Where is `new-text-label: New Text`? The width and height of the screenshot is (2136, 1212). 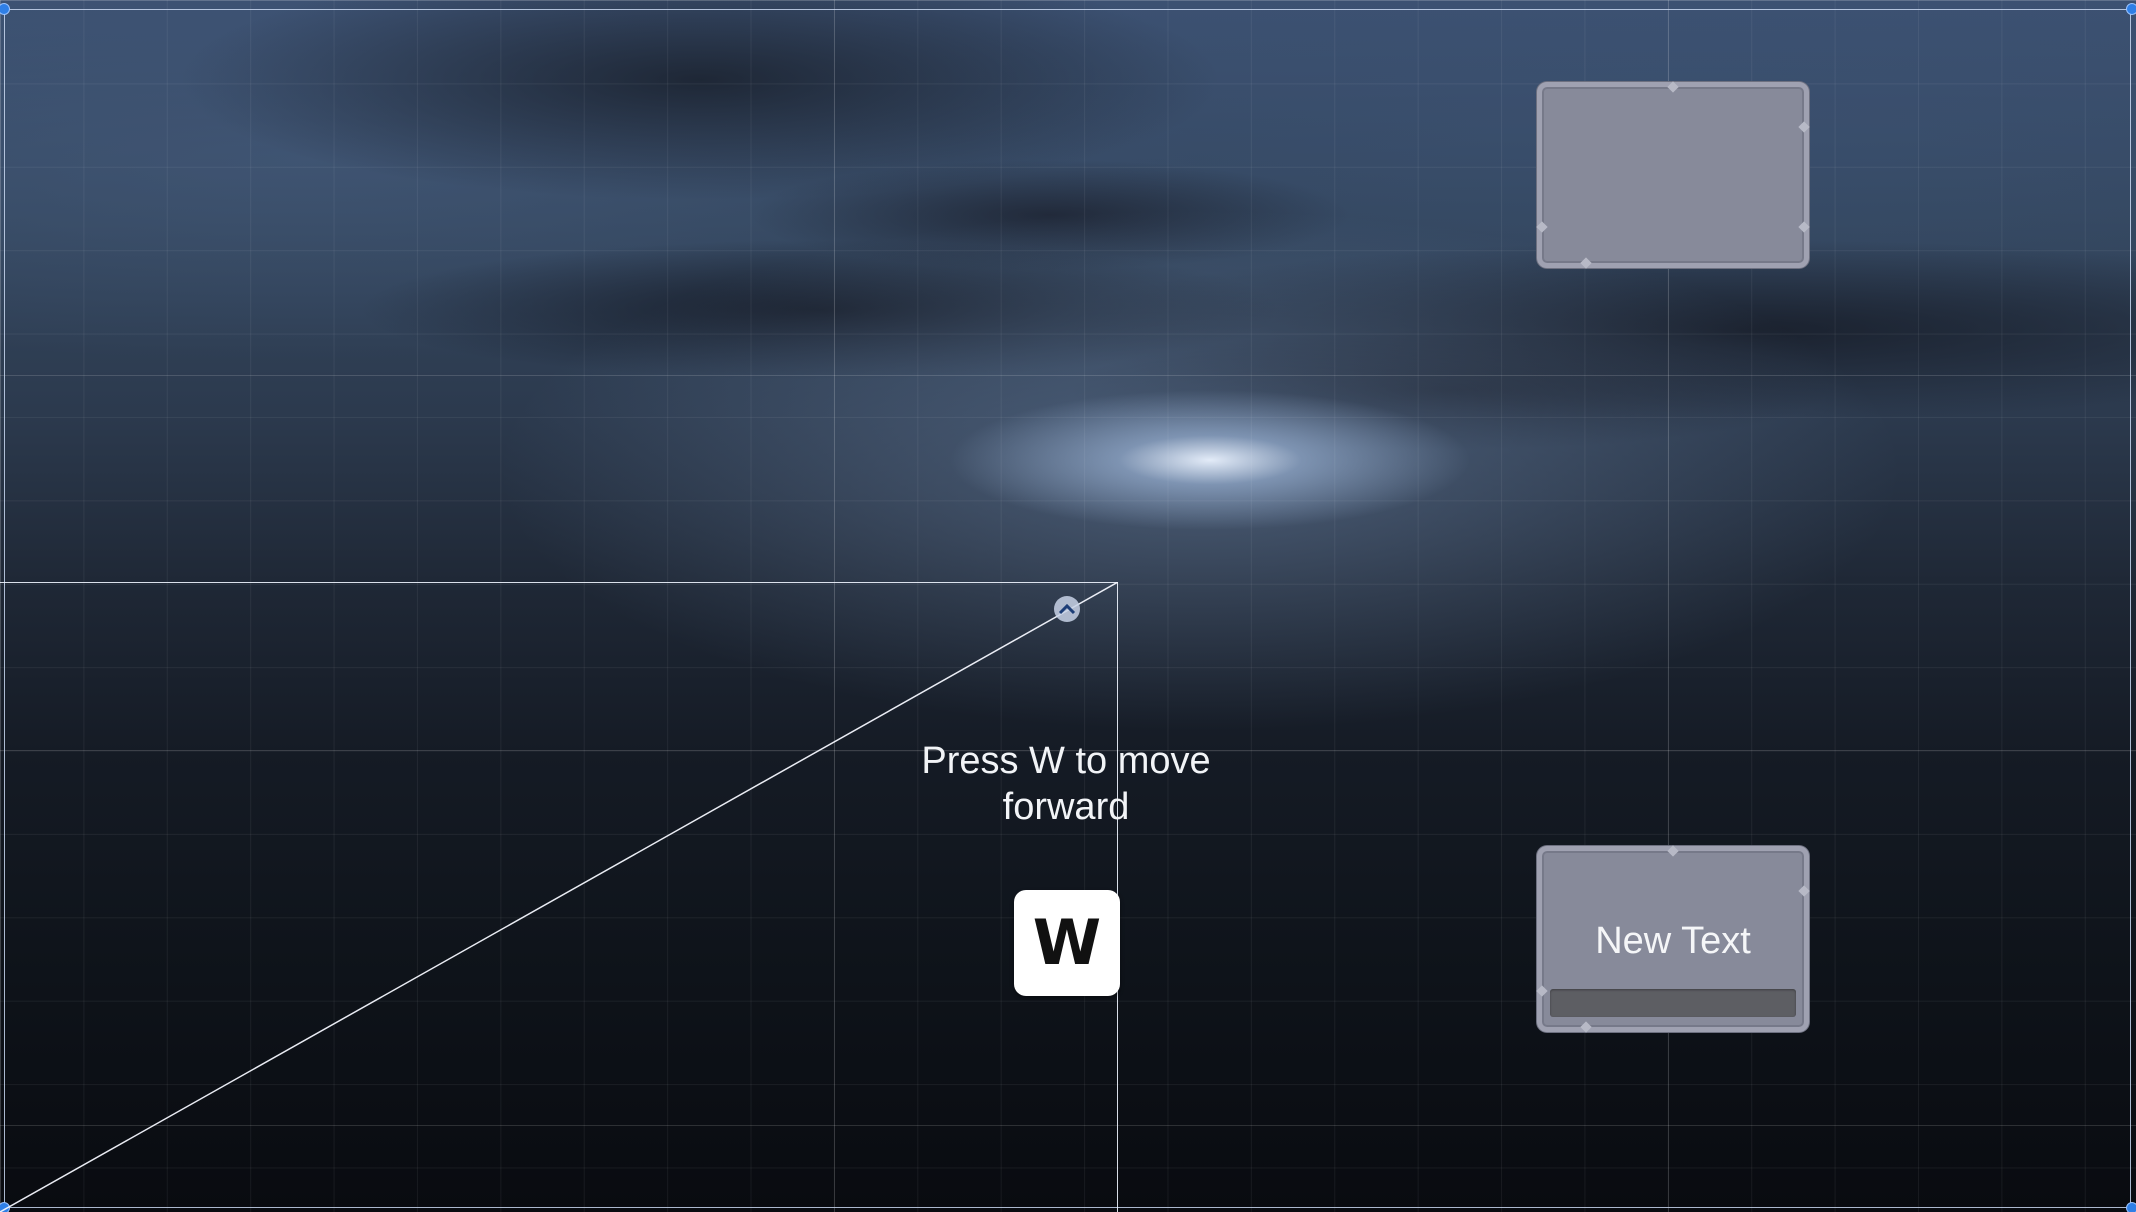 new-text-label: New Text is located at coordinates (1673, 941).